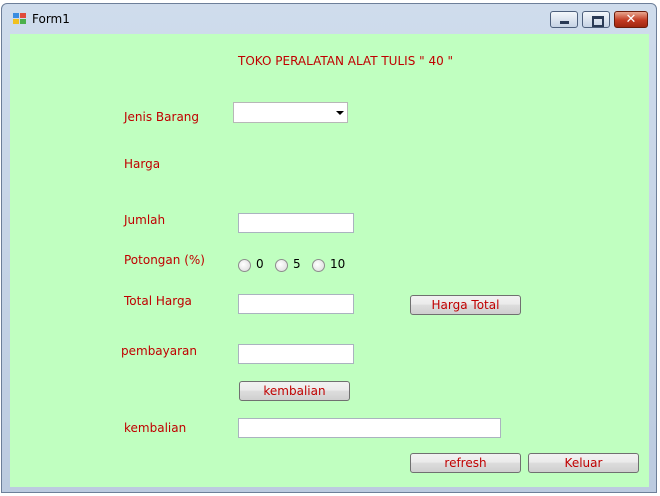  I want to click on close-icon: ✕, so click(631, 19).